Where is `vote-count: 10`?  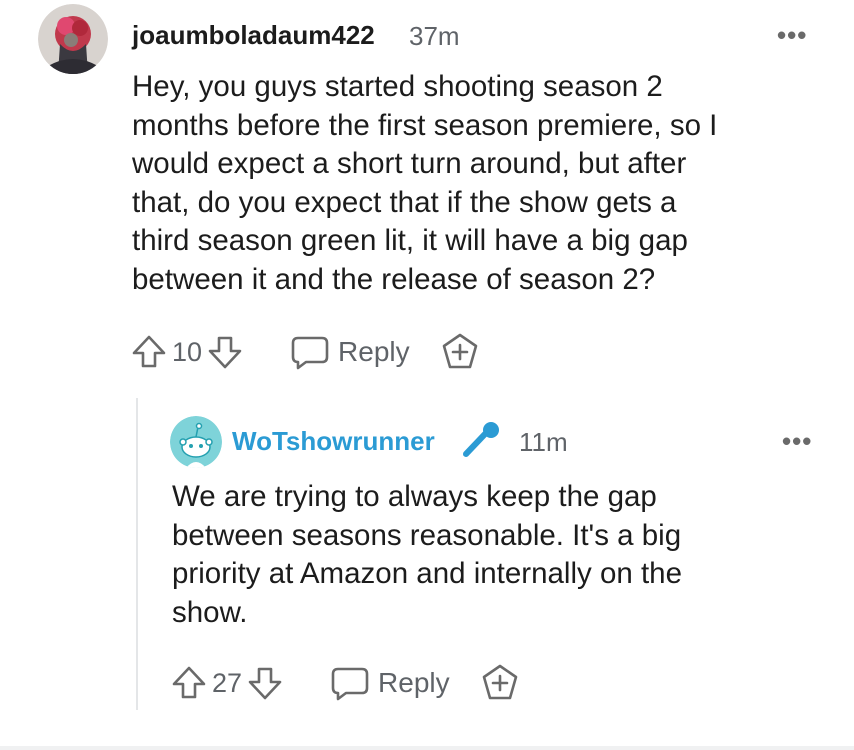 vote-count: 10 is located at coordinates (187, 351).